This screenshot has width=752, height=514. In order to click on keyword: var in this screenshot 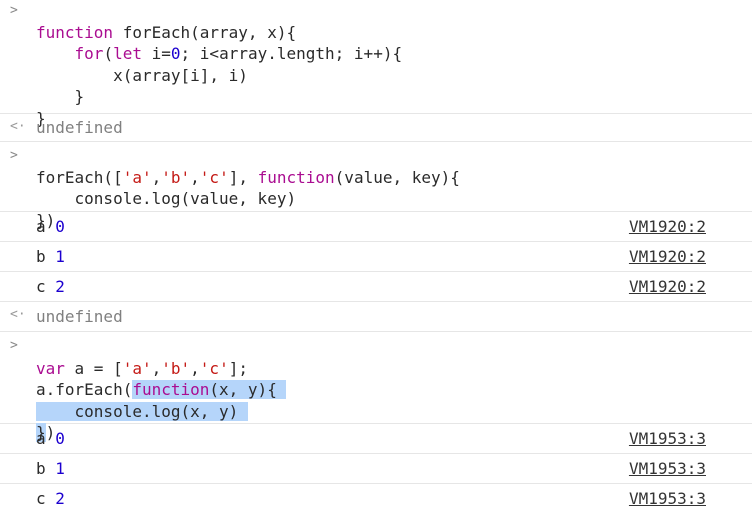, I will do `click(50, 368)`.